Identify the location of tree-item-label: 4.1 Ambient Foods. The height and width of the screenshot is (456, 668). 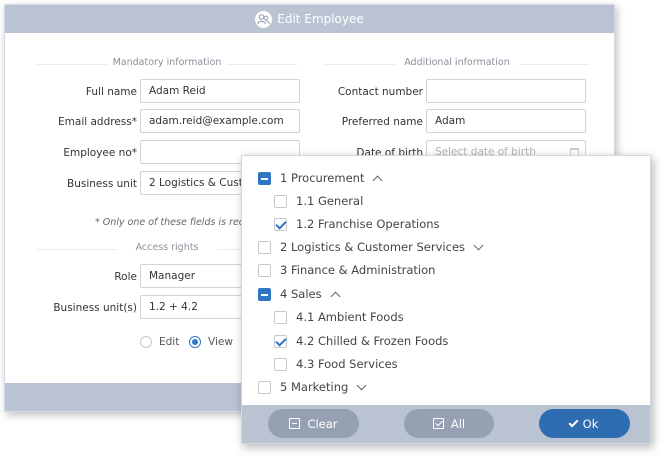
(350, 317).